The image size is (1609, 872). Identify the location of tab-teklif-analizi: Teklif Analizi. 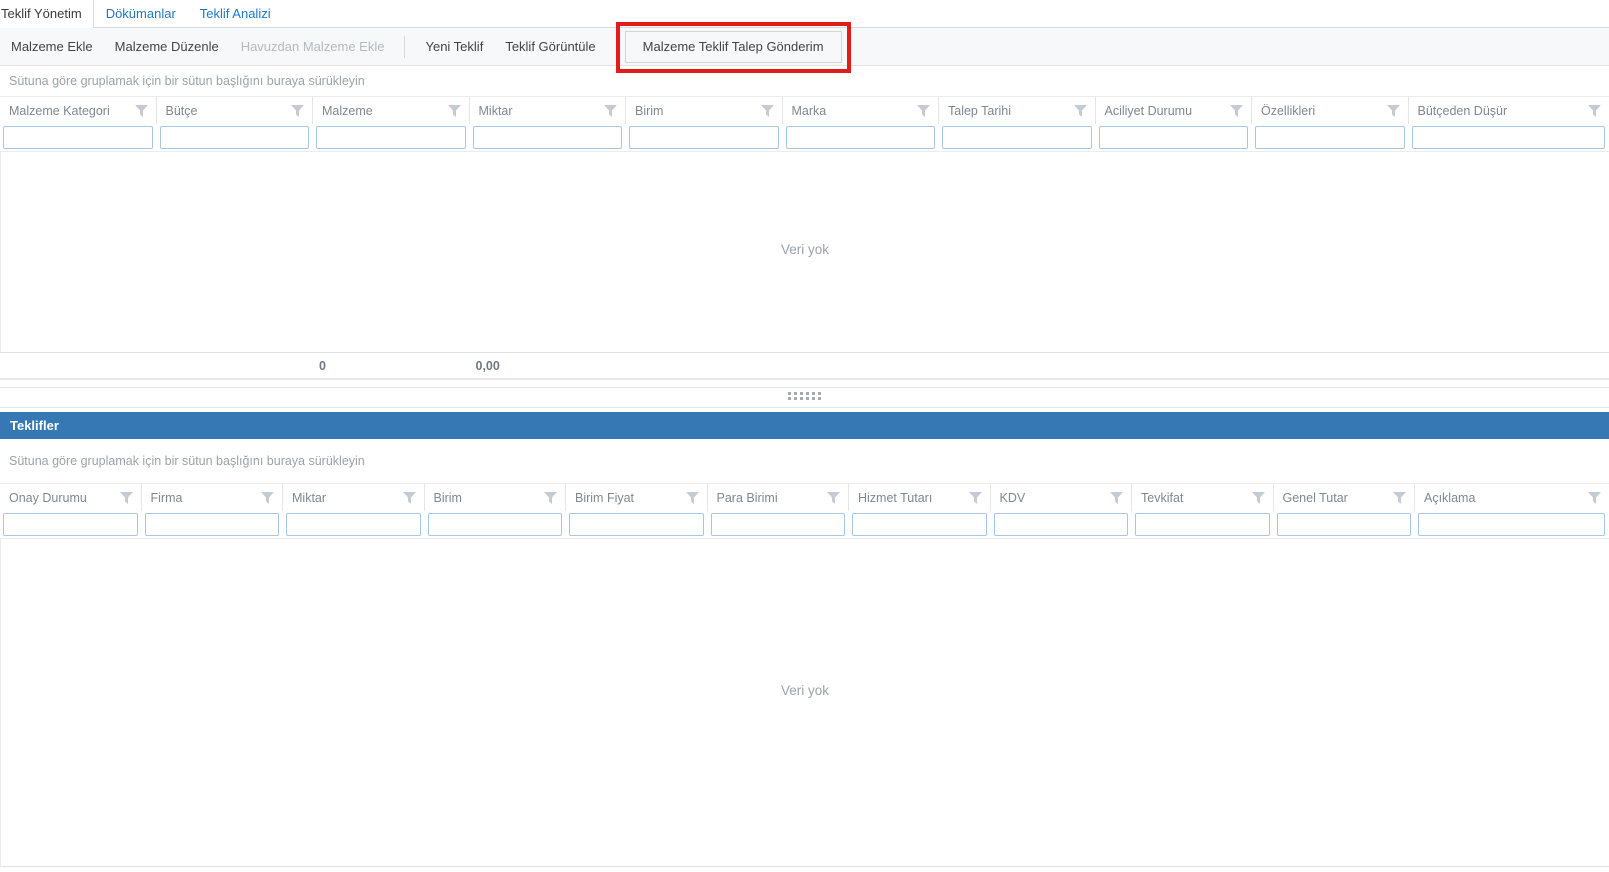
(235, 13).